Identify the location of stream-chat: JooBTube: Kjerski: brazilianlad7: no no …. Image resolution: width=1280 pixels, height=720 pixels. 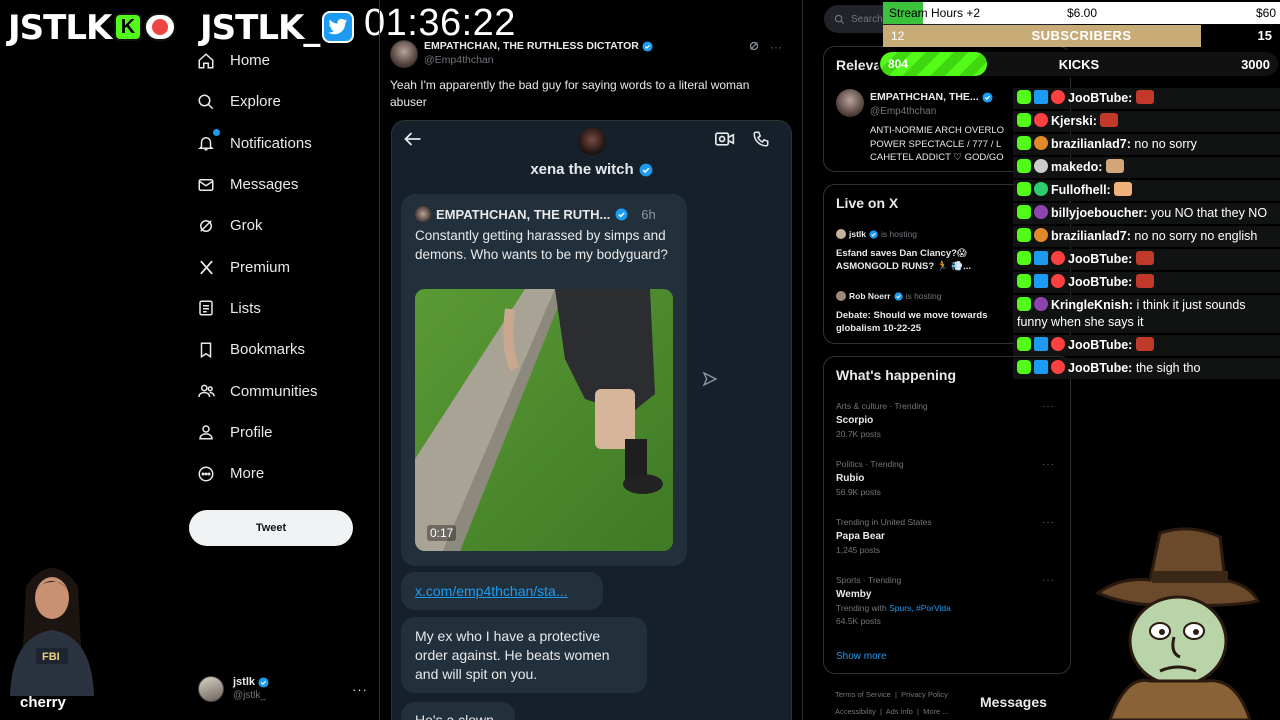
(1146, 234).